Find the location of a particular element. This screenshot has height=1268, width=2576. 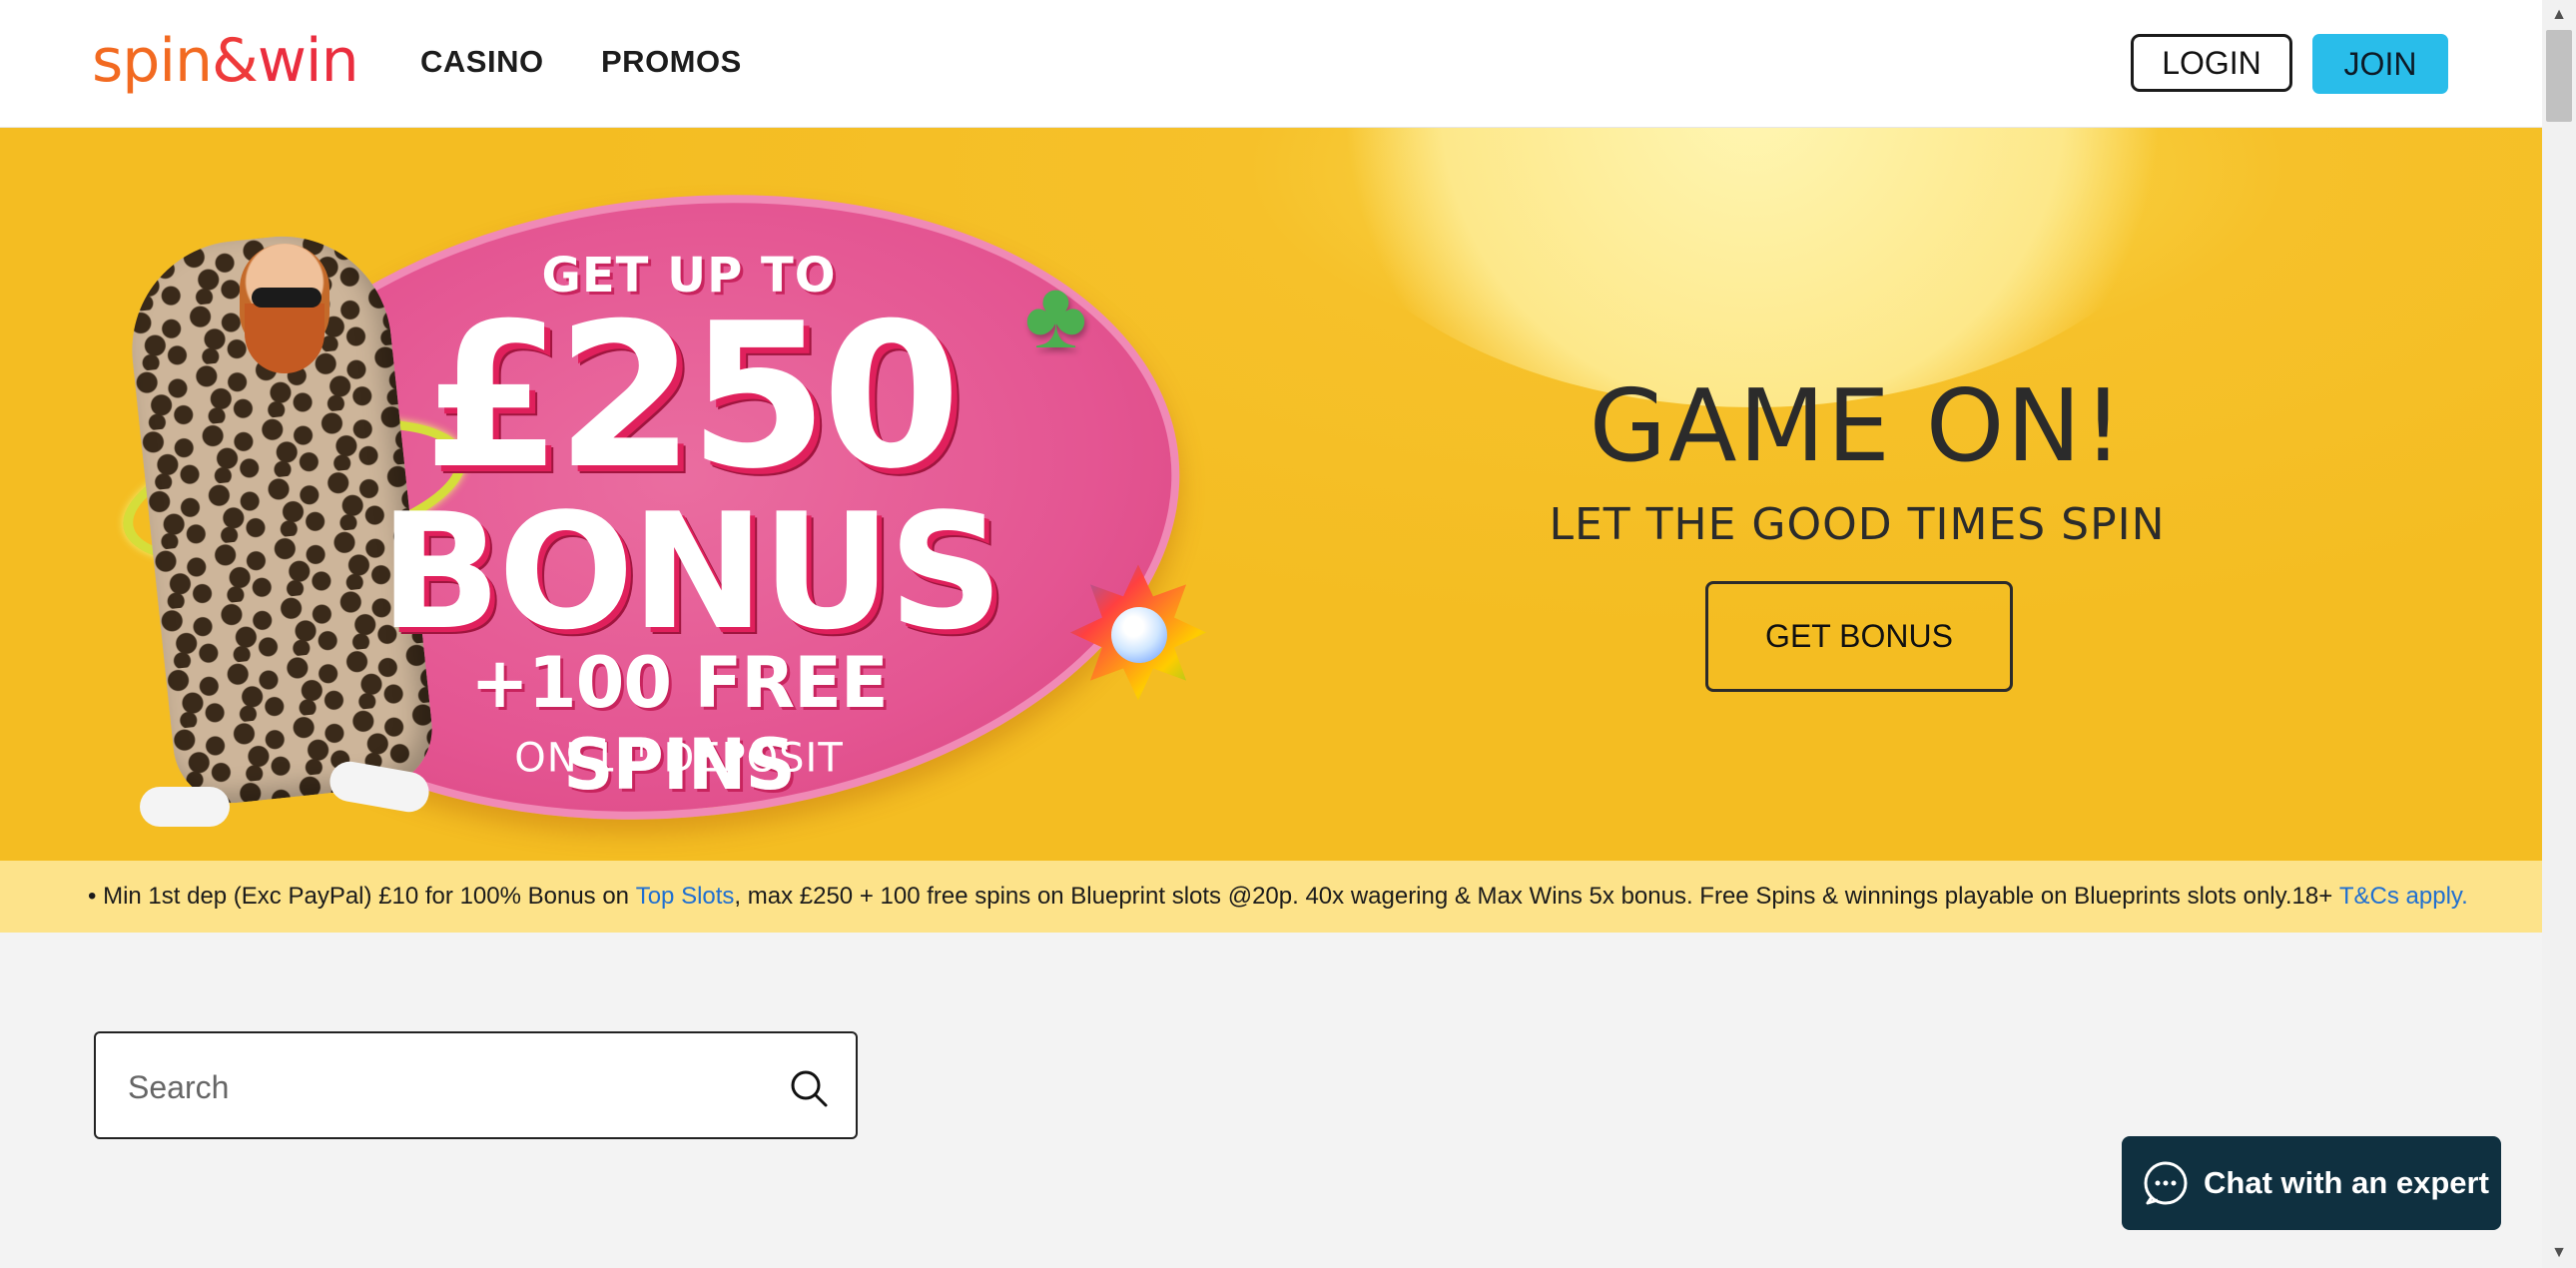

search-input is located at coordinates (447, 1087).